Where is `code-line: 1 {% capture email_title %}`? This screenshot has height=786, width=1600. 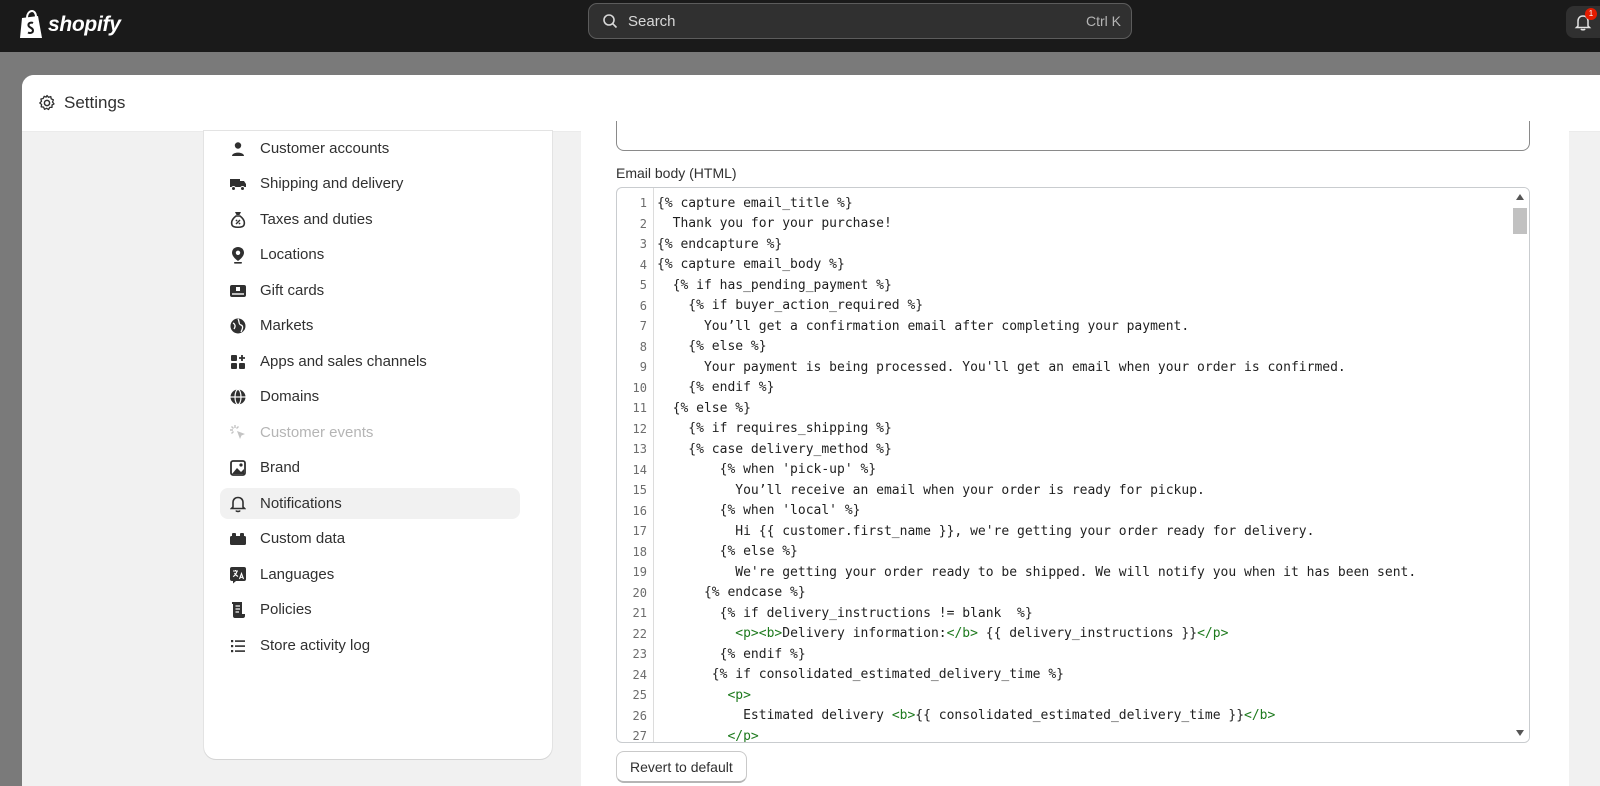 code-line: 1 {% capture email_title %} is located at coordinates (1016, 203).